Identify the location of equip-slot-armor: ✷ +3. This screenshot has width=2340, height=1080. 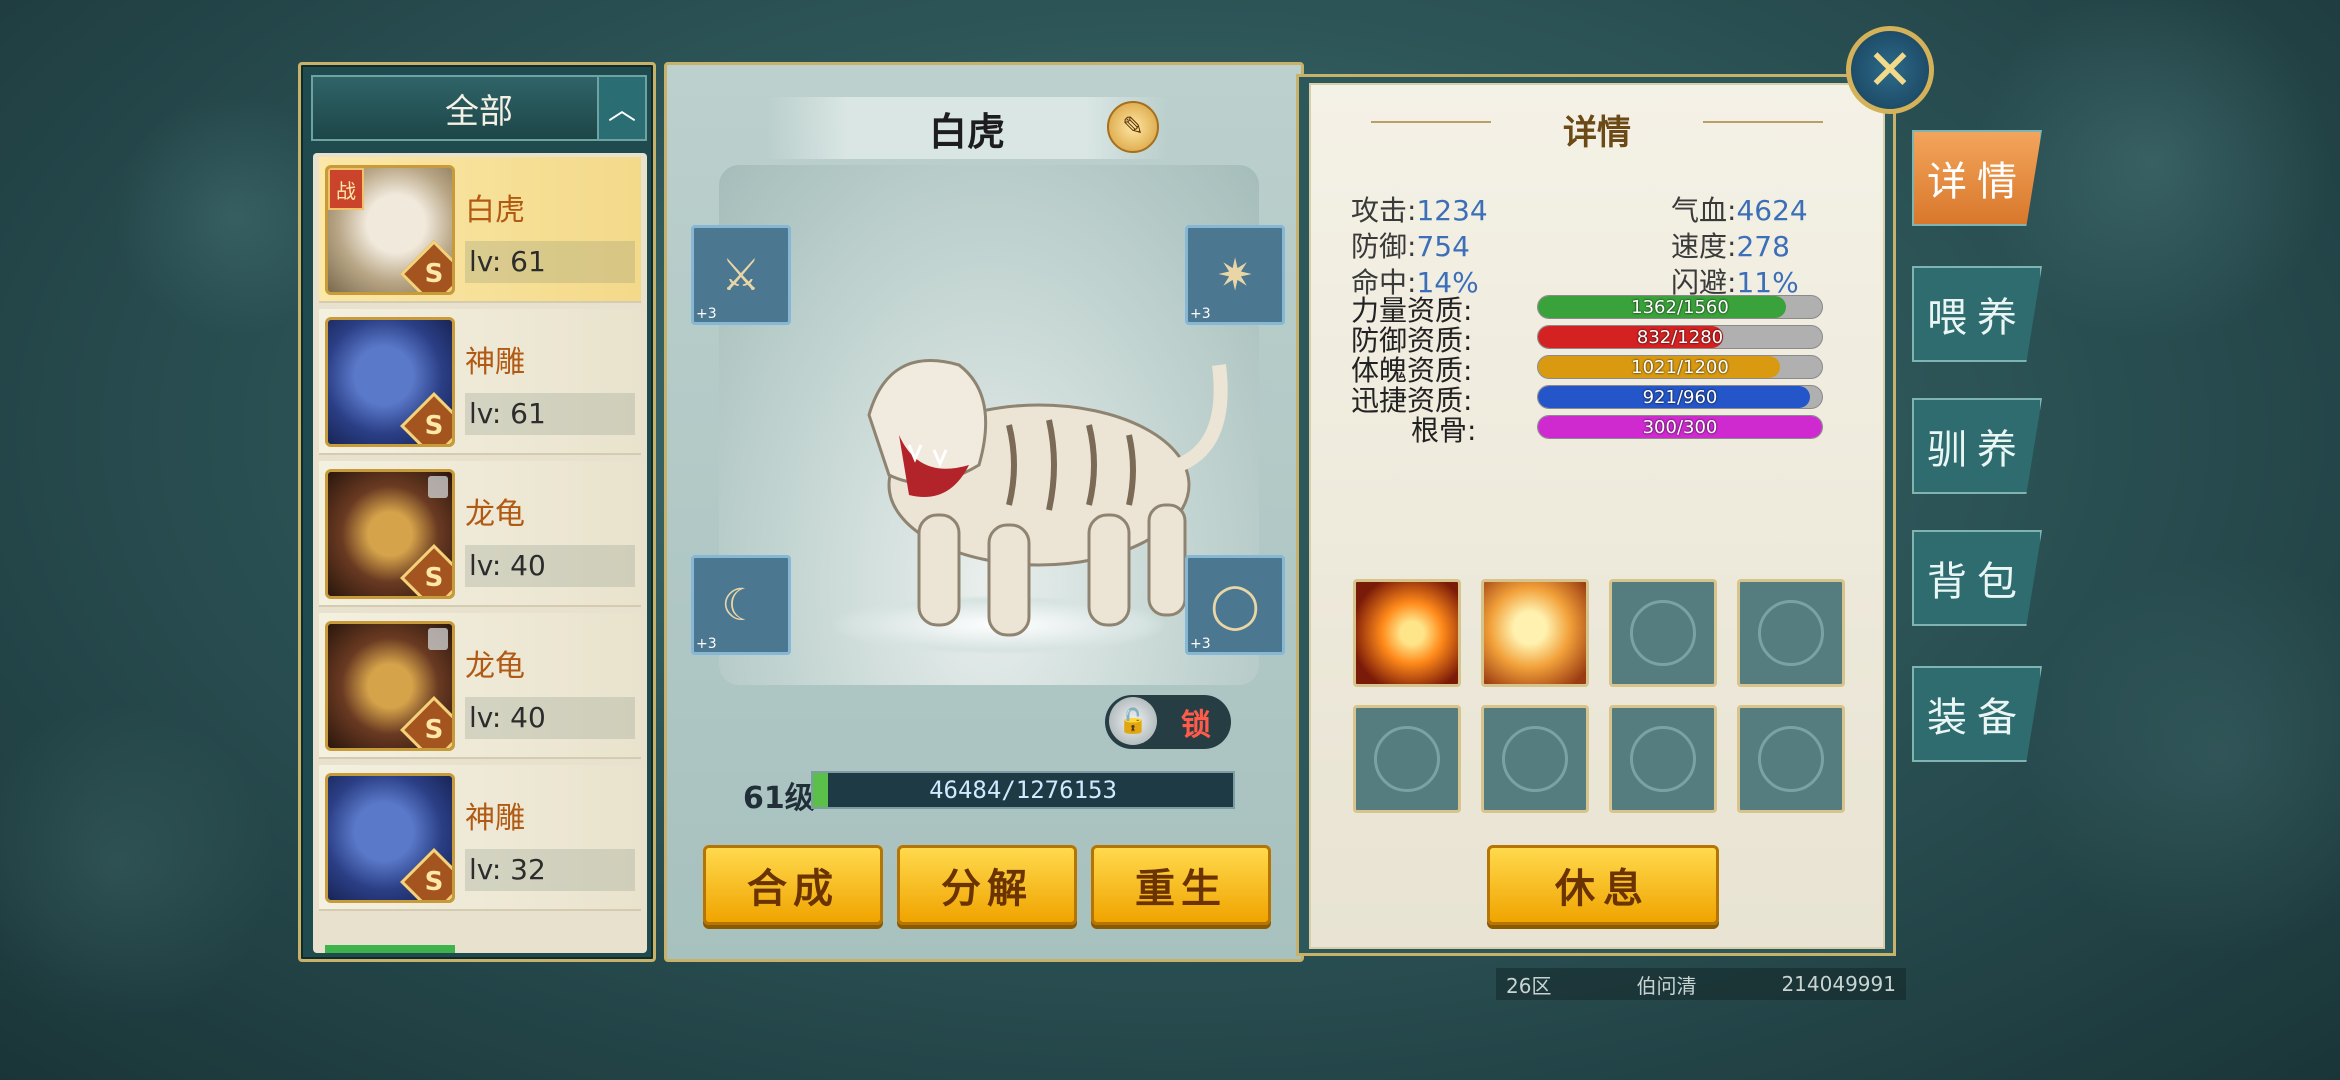
(1235, 275).